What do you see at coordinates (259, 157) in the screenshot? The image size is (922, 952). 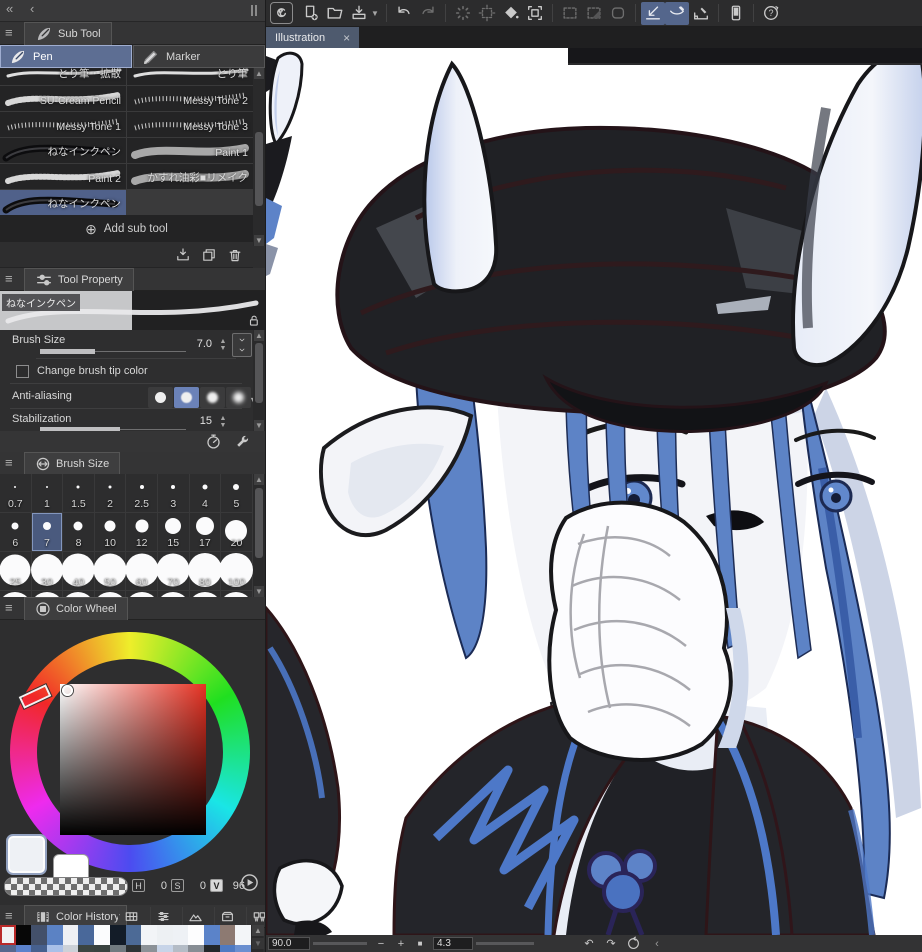 I see `brush-list-scrollbar: ▲ ▼` at bounding box center [259, 157].